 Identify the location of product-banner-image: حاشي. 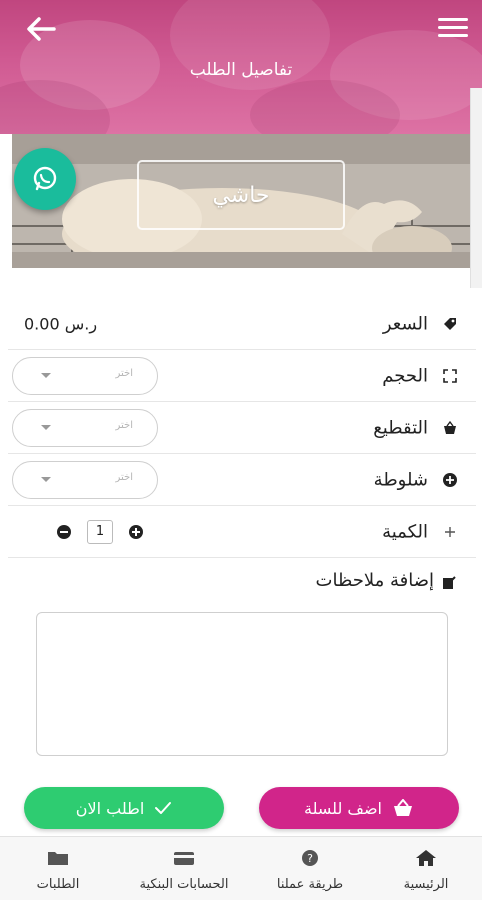
(241, 201).